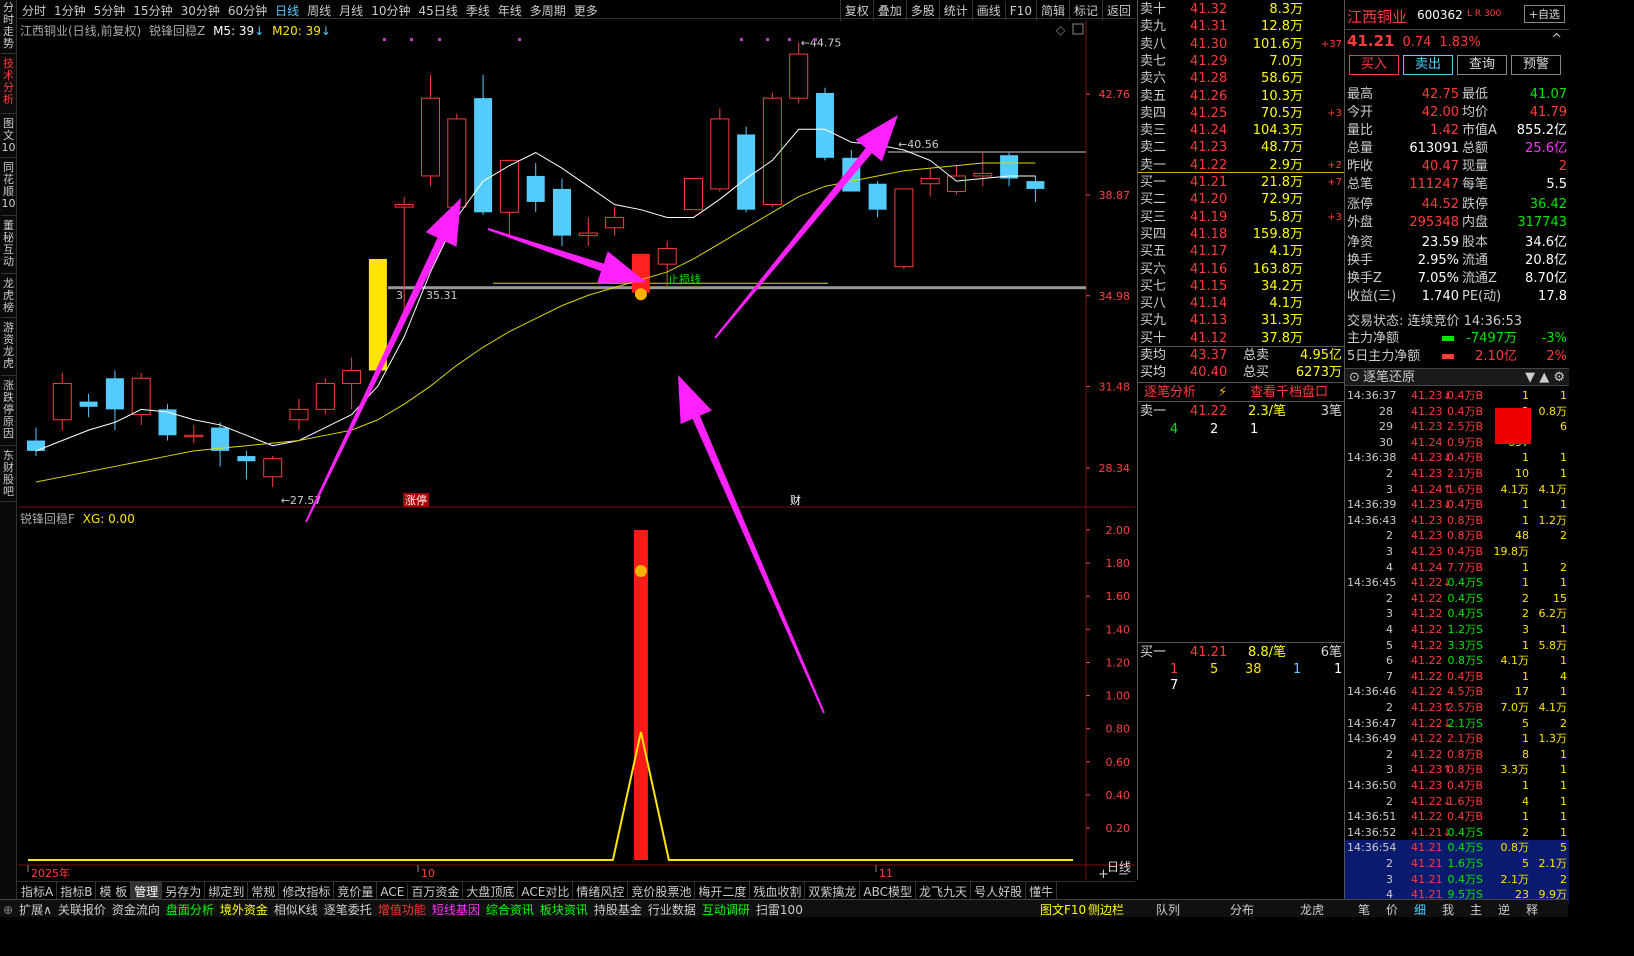 This screenshot has height=956, width=1634. I want to click on sell-level-0: 卖十 41.32 8.3万, so click(1241, 9).